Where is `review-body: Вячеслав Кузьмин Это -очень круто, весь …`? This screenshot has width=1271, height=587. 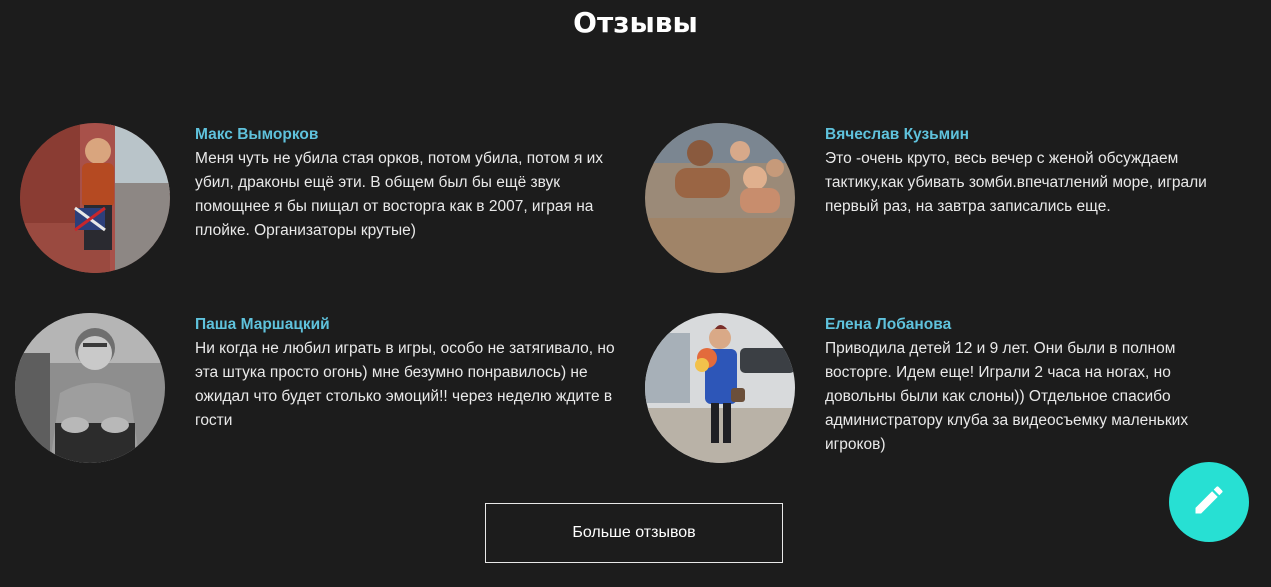
review-body: Вячеслав Кузьмин Это -очень круто, весь … is located at coordinates (1030, 171).